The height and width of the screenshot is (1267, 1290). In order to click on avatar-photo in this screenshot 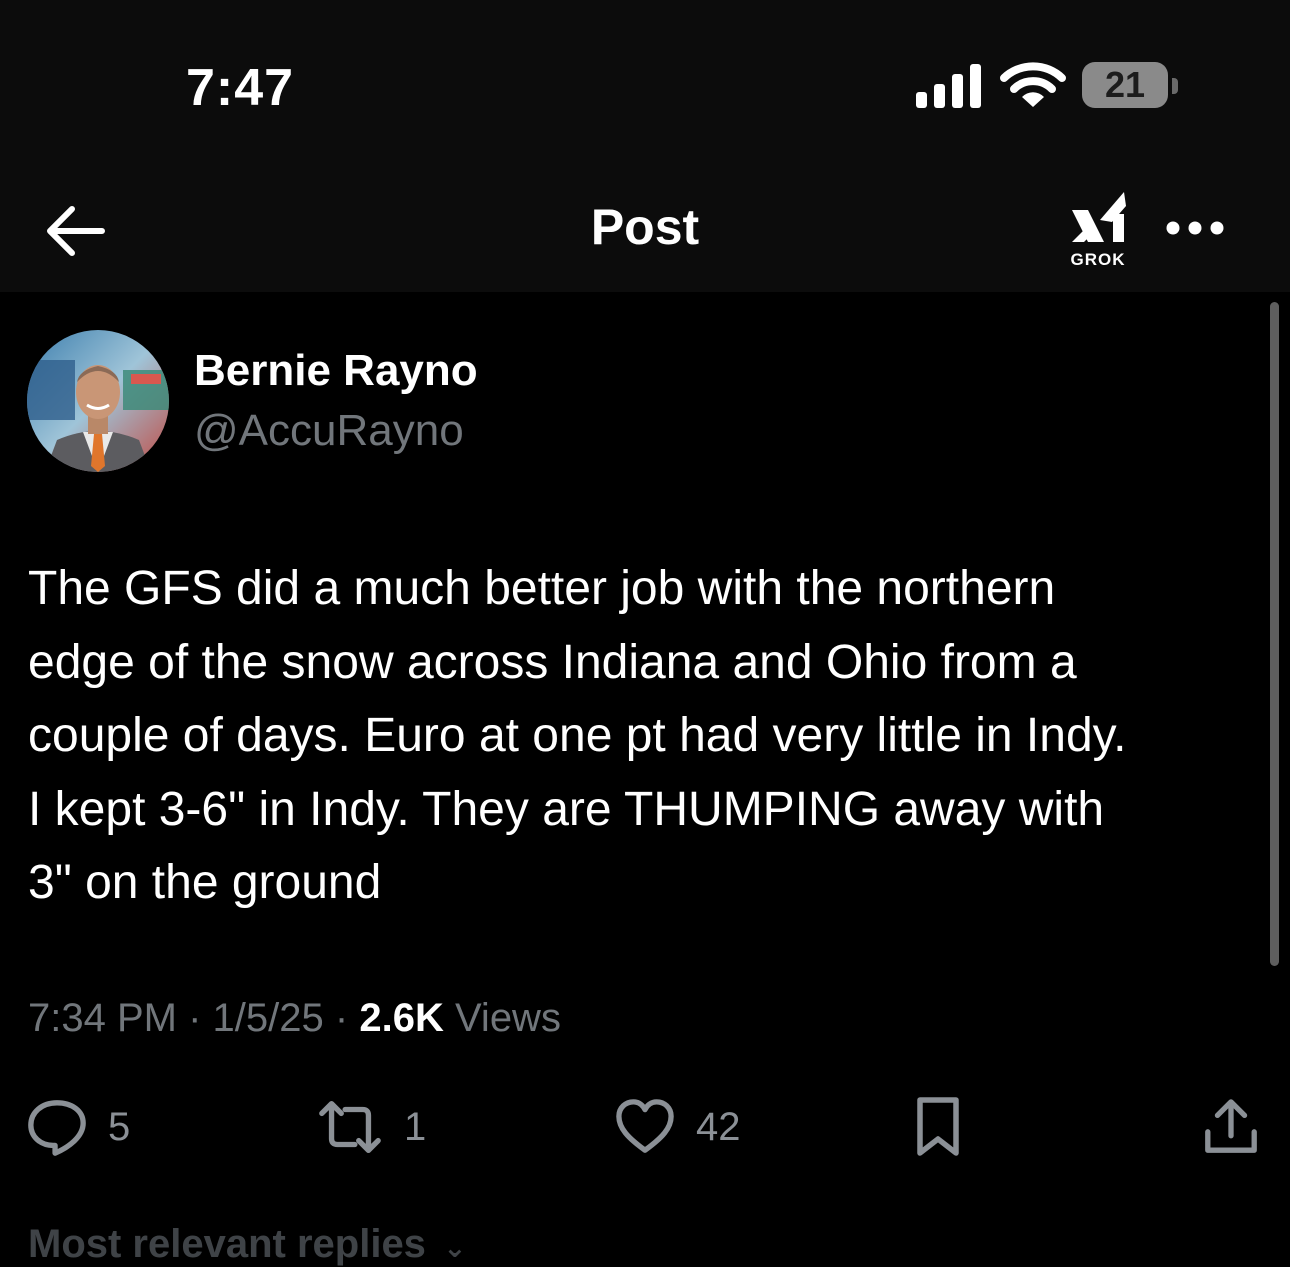, I will do `click(98, 401)`.